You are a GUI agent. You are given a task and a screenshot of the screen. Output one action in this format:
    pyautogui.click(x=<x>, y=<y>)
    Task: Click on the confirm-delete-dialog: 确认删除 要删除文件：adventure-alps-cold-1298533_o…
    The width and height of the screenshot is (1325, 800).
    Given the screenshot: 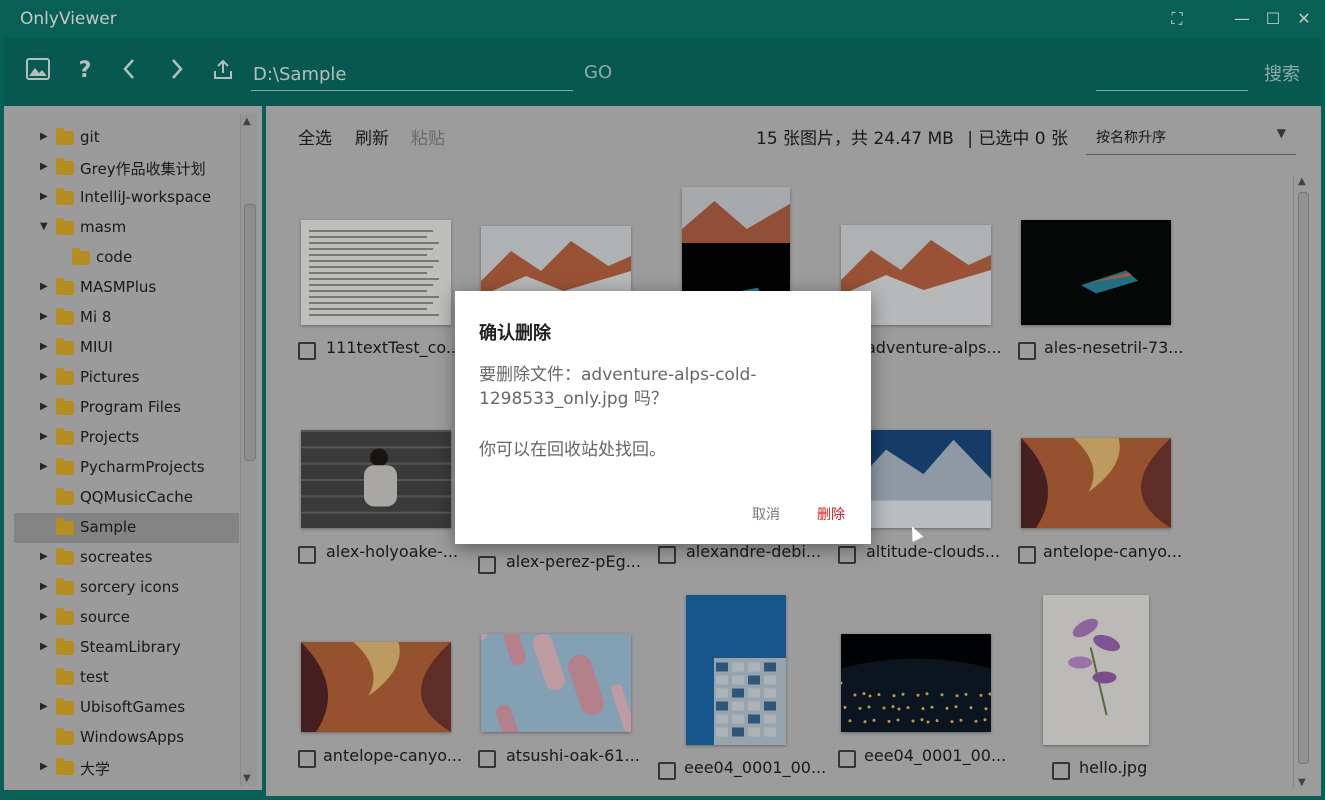 What is the action you would take?
    pyautogui.click(x=663, y=417)
    